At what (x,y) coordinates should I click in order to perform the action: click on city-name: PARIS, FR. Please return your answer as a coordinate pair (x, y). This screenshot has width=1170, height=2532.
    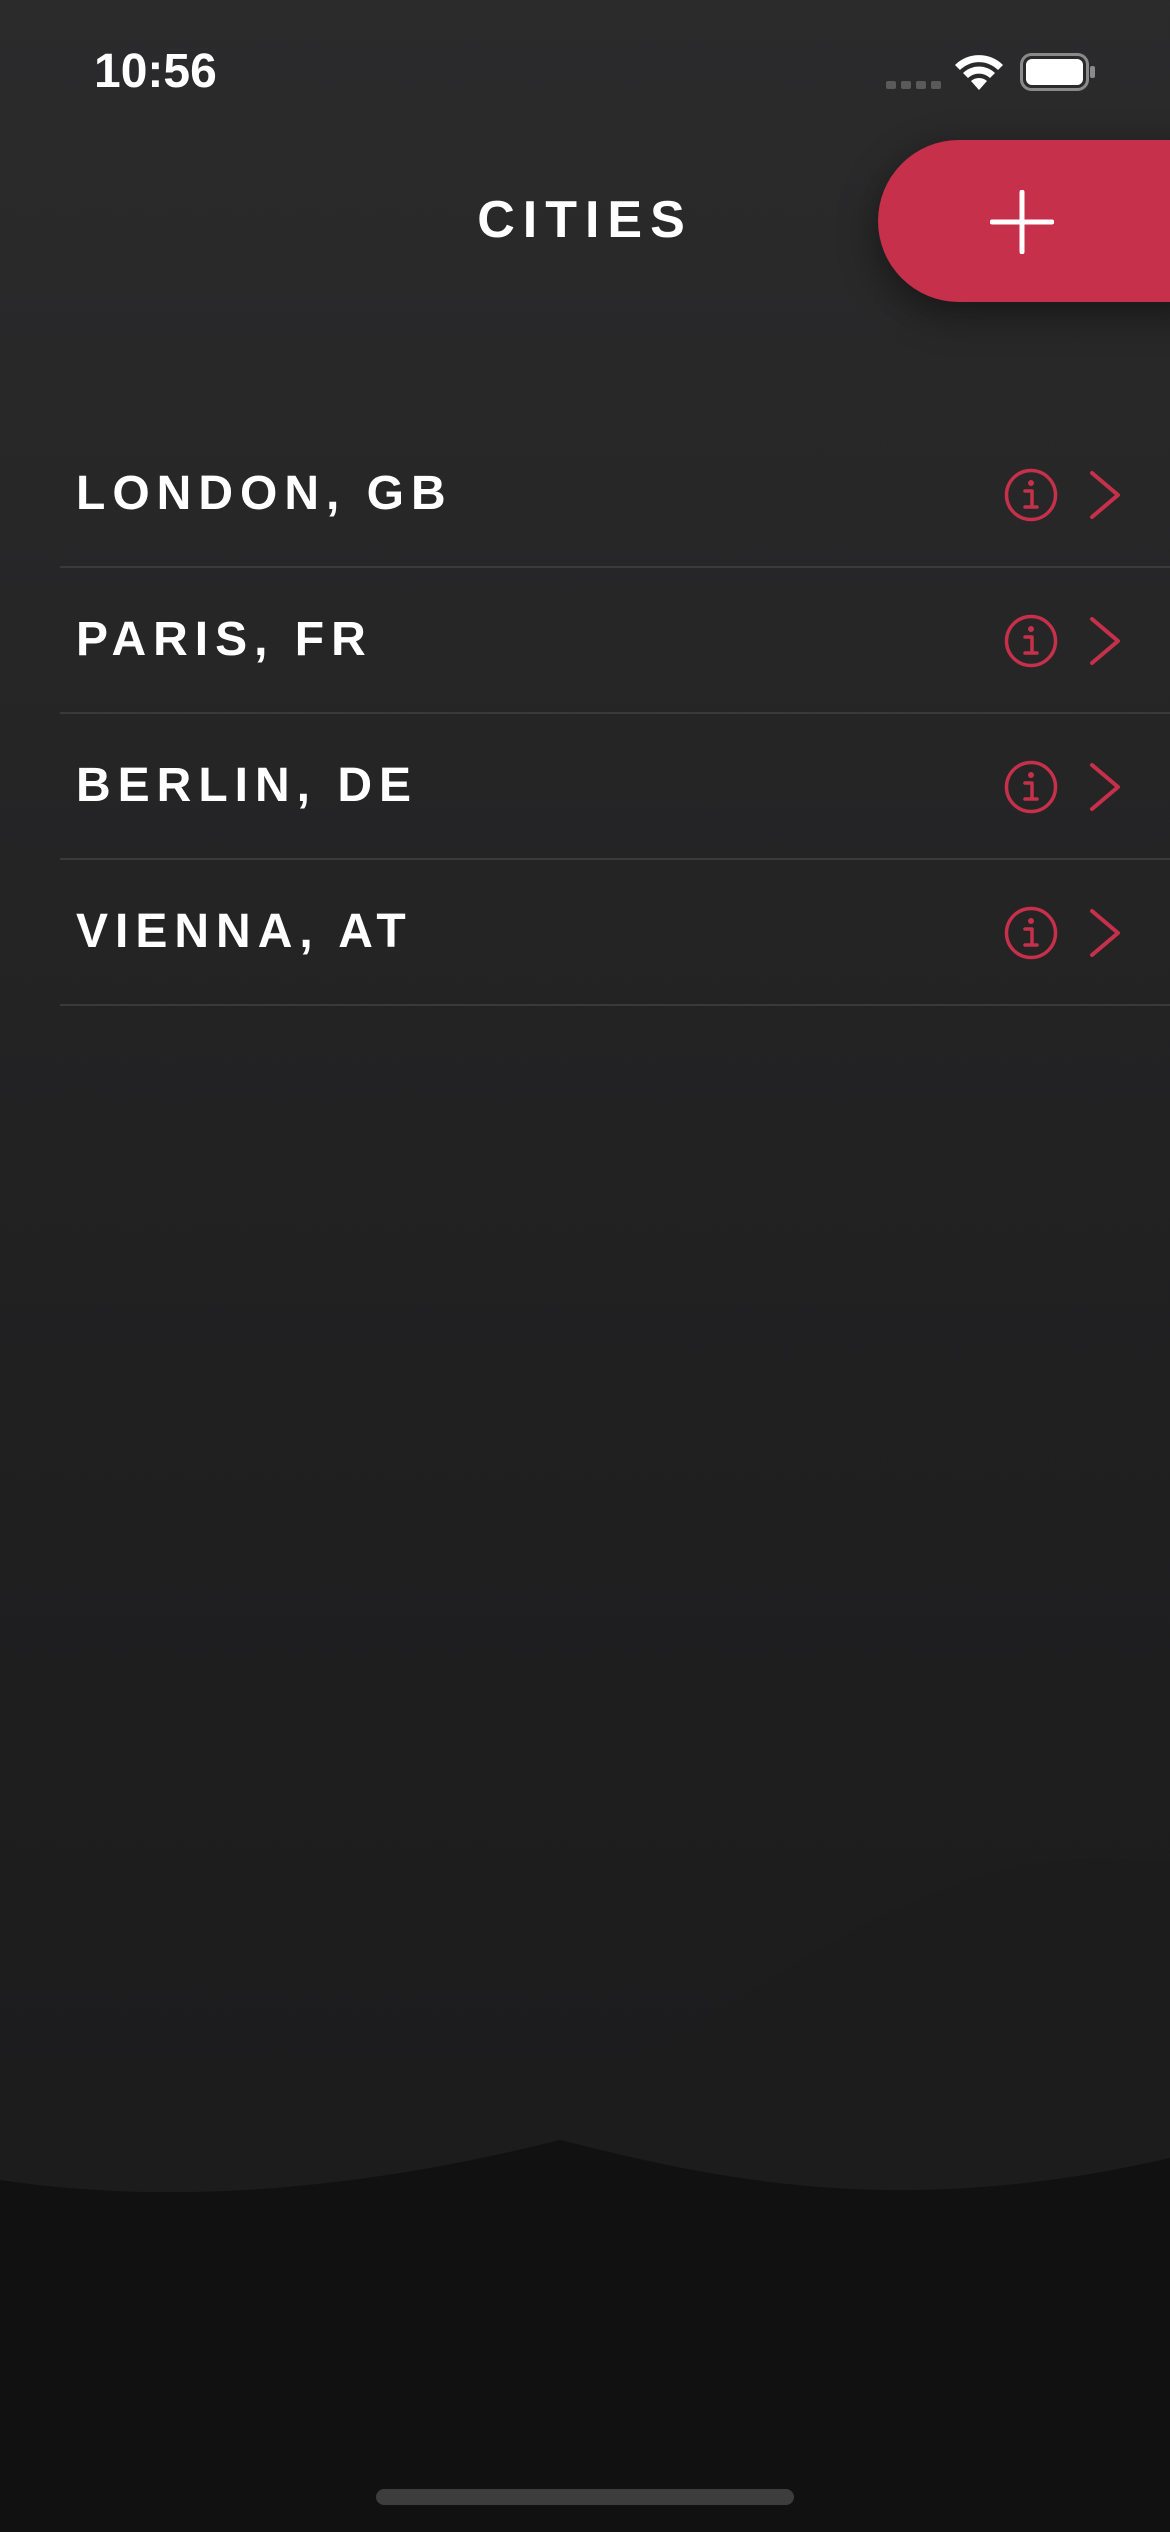
    Looking at the image, I should click on (224, 639).